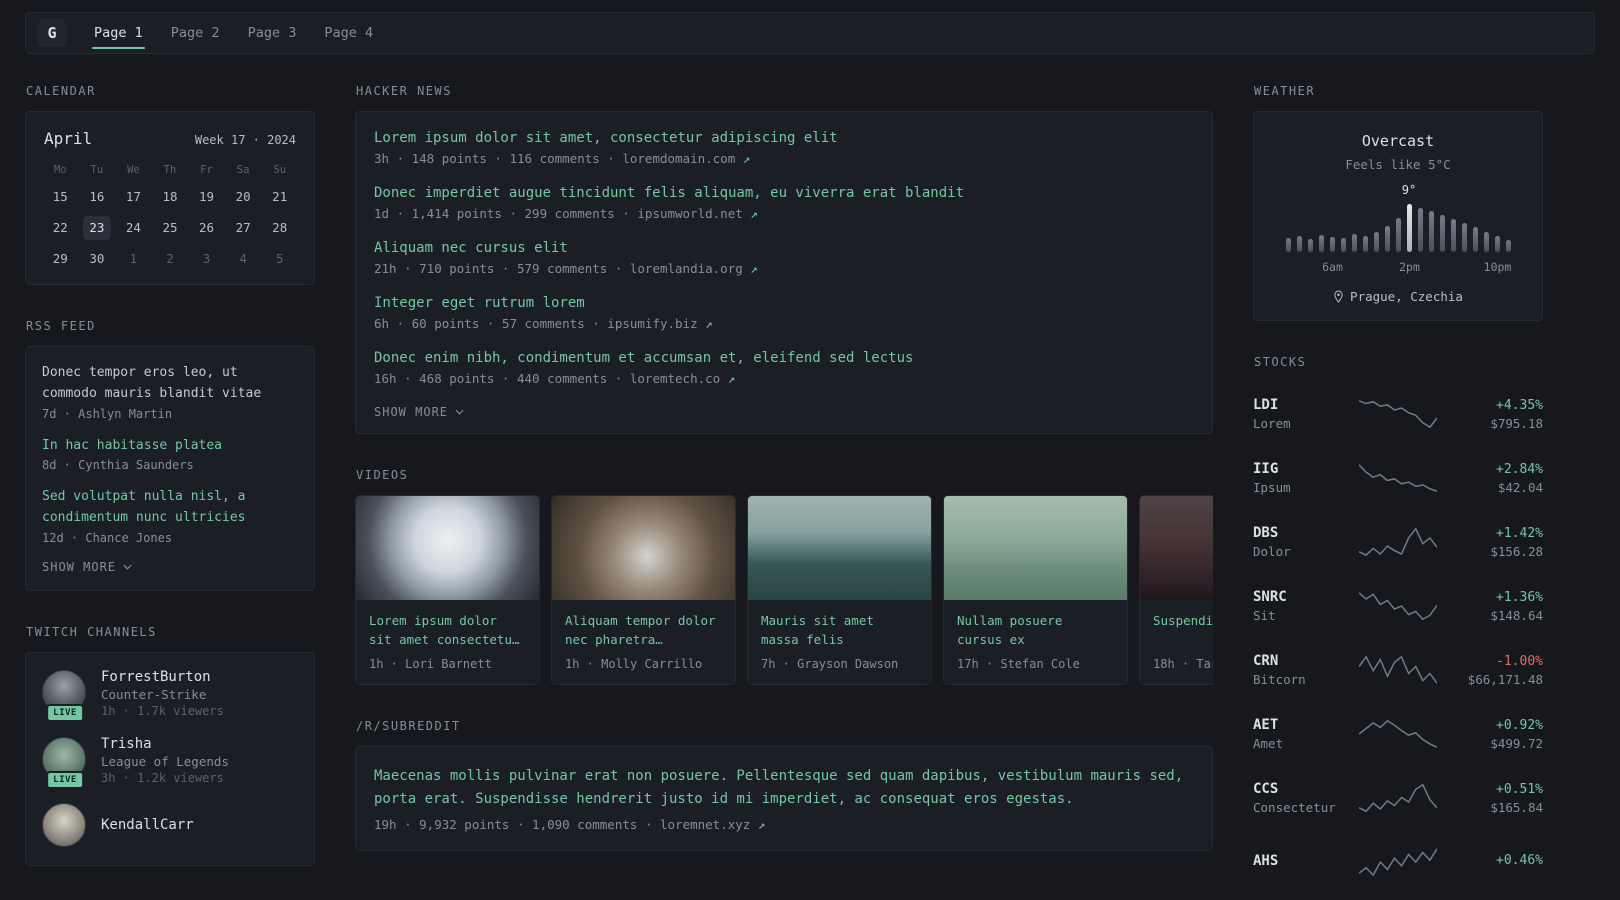  Describe the element at coordinates (1398, 734) in the screenshot. I see `stock-row: AET Amet +0.92% $499.72` at that location.